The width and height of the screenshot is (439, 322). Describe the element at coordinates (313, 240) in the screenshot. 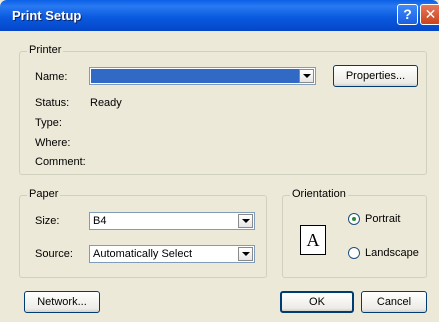

I see `portrait-page-icon: A` at that location.